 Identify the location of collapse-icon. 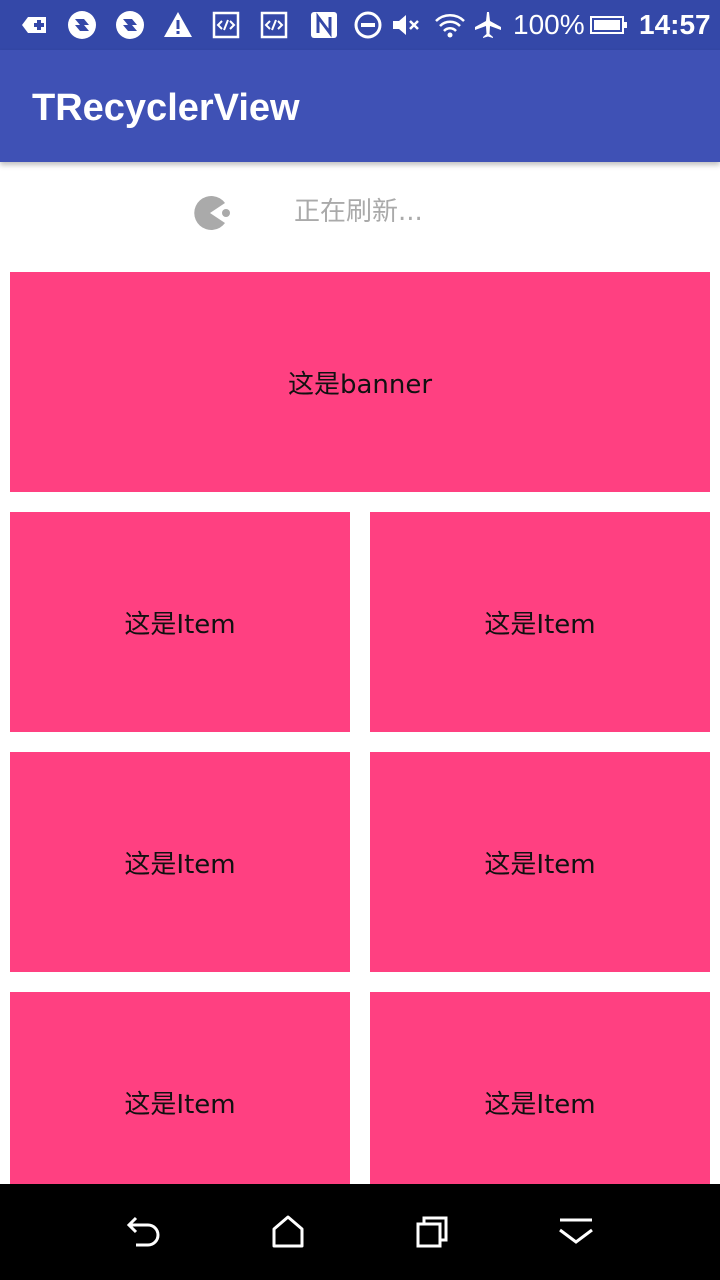
(576, 1232).